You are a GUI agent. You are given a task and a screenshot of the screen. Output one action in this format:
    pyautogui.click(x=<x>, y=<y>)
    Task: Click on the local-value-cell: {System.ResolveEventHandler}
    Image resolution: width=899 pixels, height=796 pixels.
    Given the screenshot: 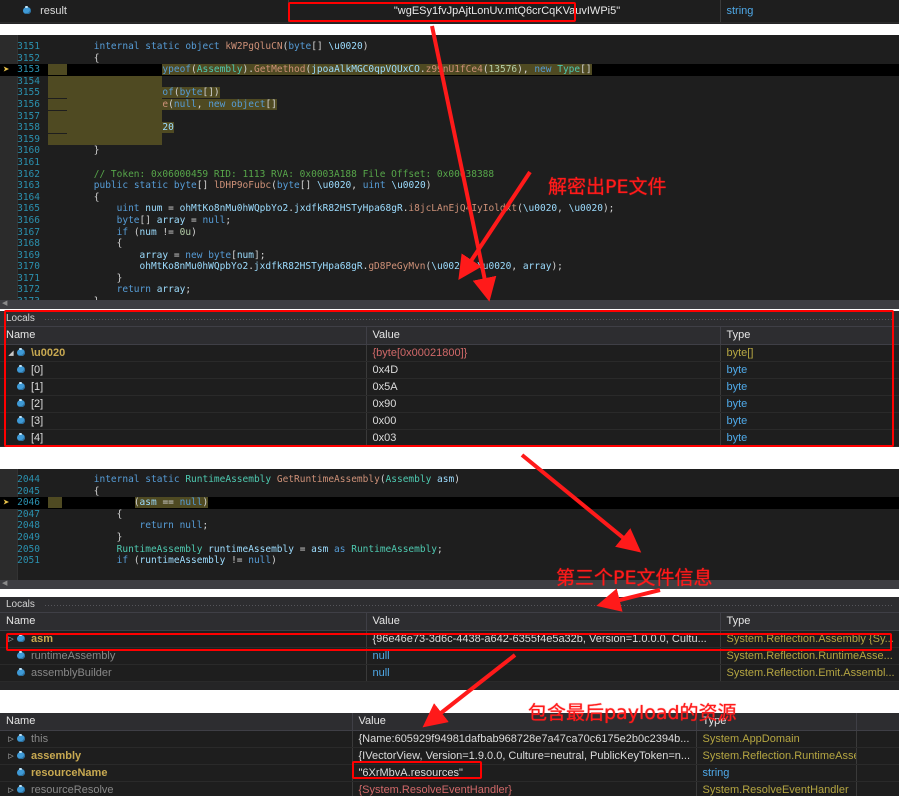 What is the action you would take?
    pyautogui.click(x=524, y=788)
    